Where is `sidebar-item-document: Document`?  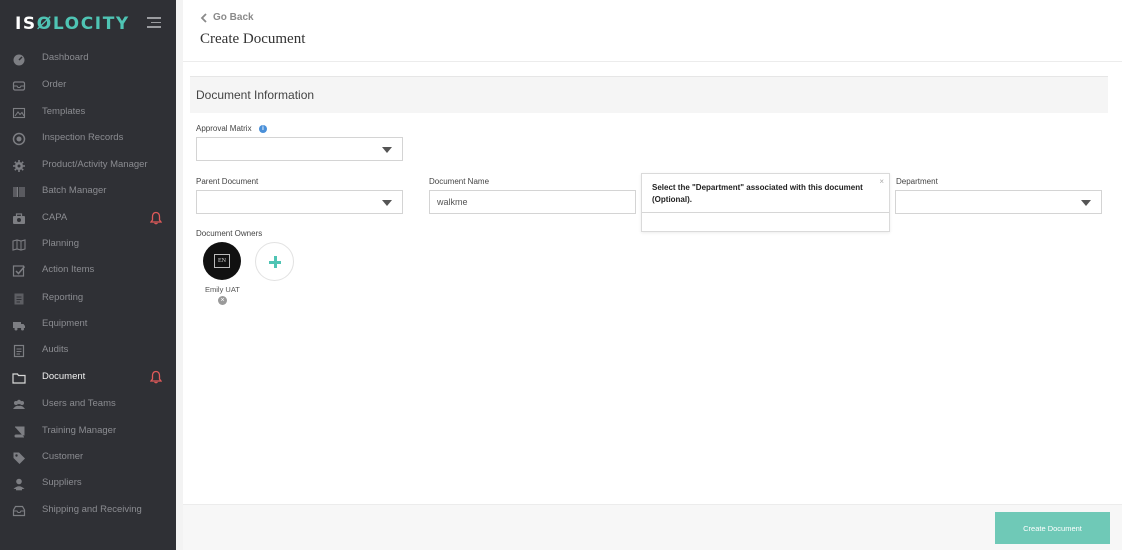 sidebar-item-document: Document is located at coordinates (88, 378).